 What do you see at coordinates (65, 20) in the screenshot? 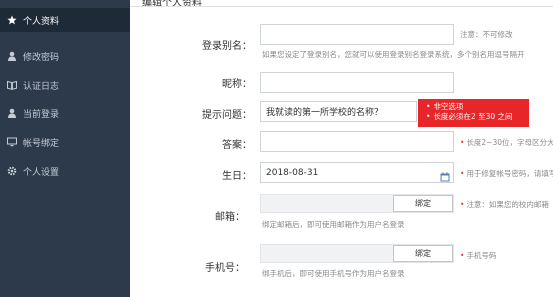
I see `sidebar-item-profile: 个人资料` at bounding box center [65, 20].